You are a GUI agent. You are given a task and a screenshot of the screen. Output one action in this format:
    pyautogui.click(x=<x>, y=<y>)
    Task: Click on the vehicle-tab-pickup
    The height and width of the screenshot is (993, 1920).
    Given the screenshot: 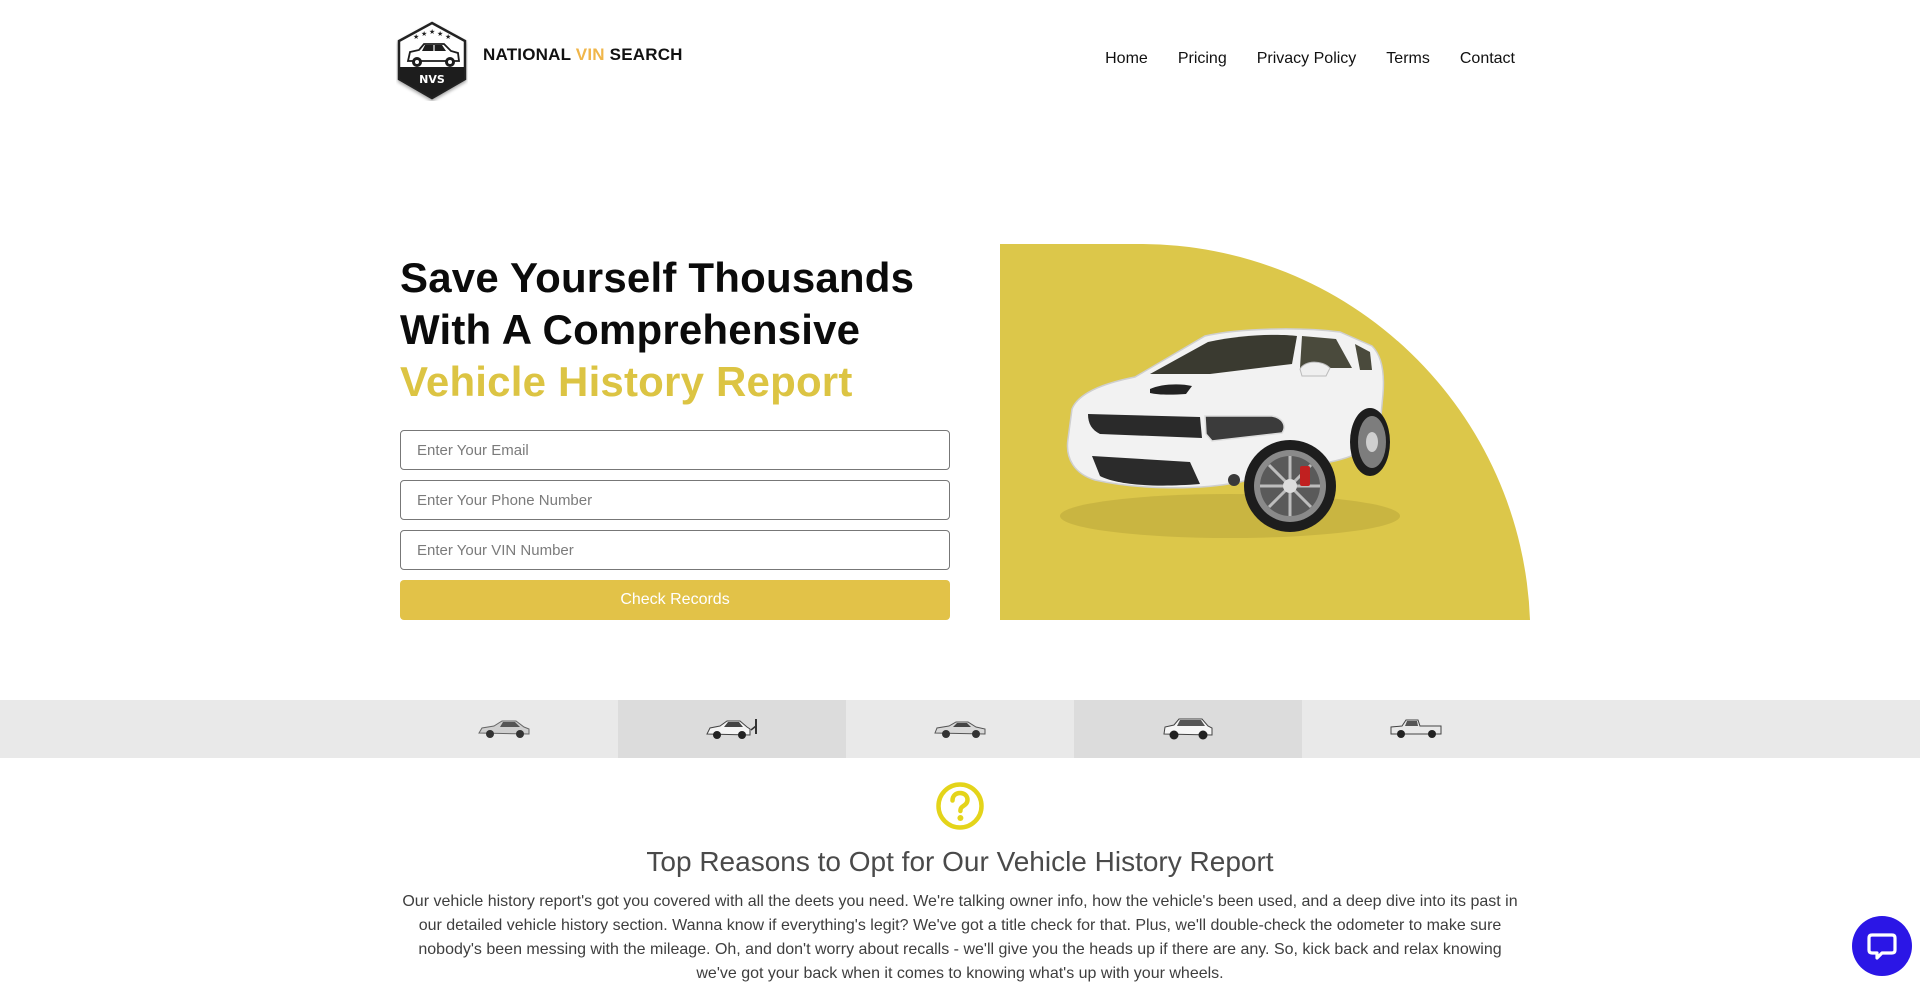 What is the action you would take?
    pyautogui.click(x=1416, y=729)
    